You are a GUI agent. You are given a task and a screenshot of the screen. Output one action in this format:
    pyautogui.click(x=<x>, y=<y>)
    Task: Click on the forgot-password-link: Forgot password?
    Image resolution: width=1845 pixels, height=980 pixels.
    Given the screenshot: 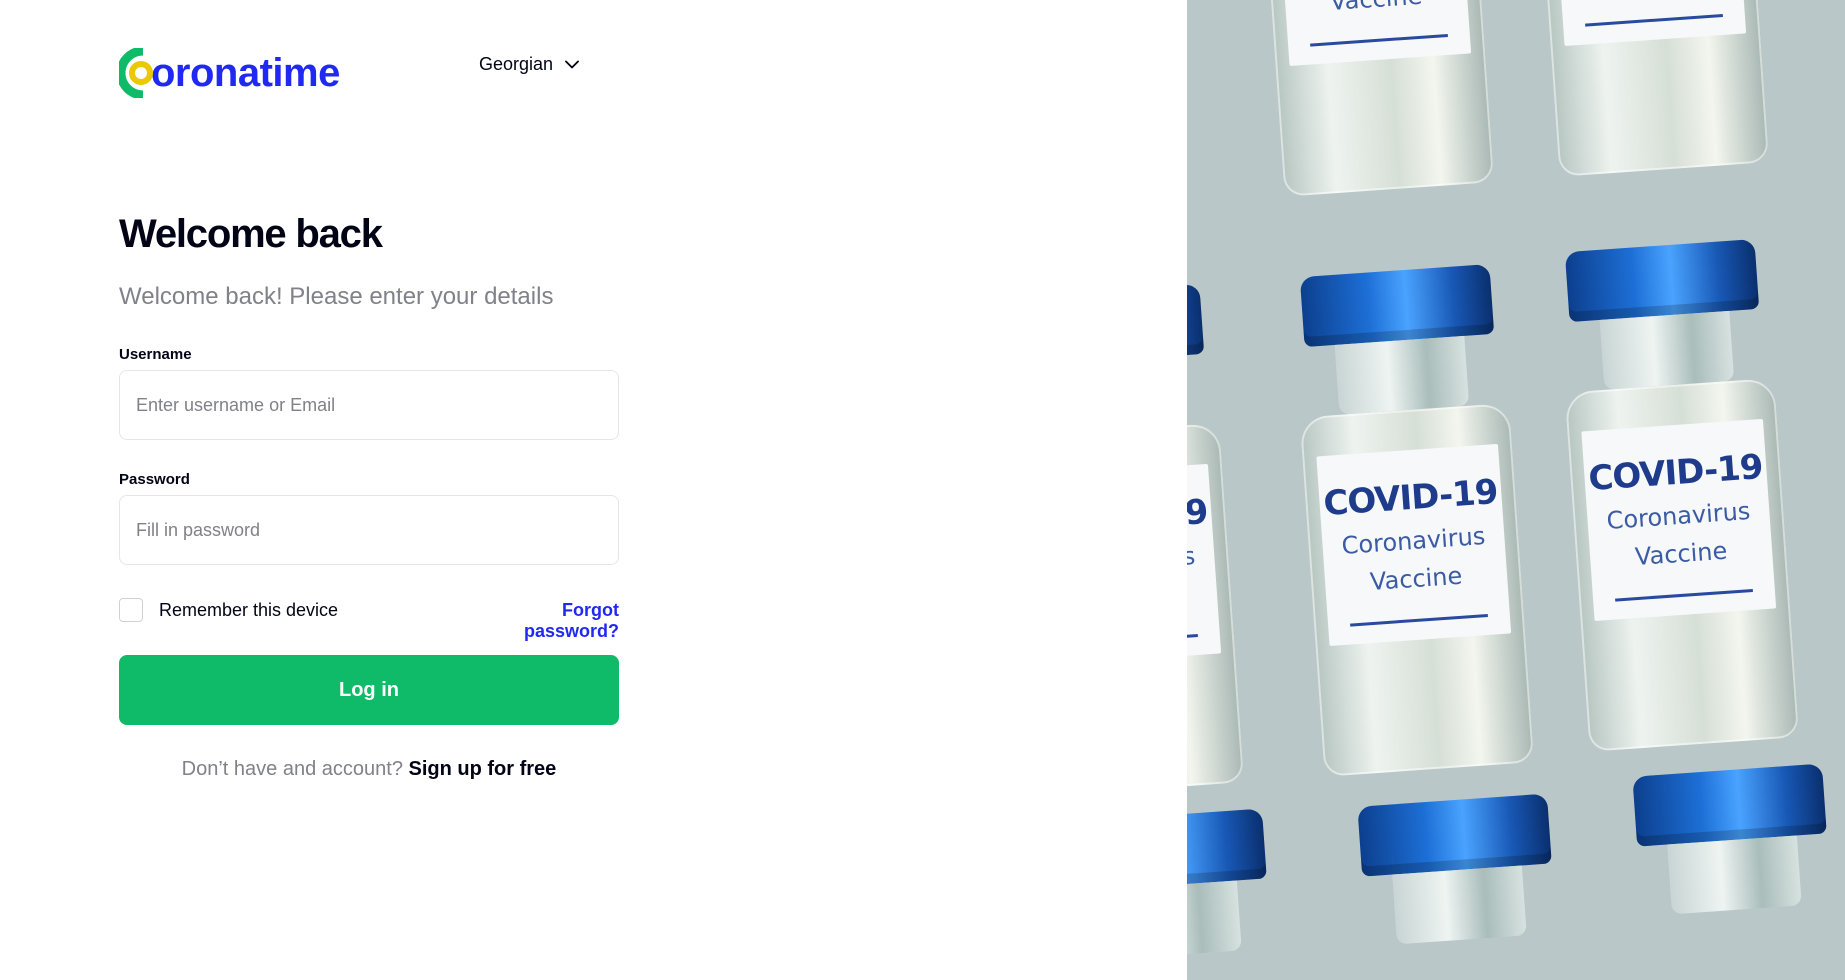 What is the action you would take?
    pyautogui.click(x=543, y=621)
    